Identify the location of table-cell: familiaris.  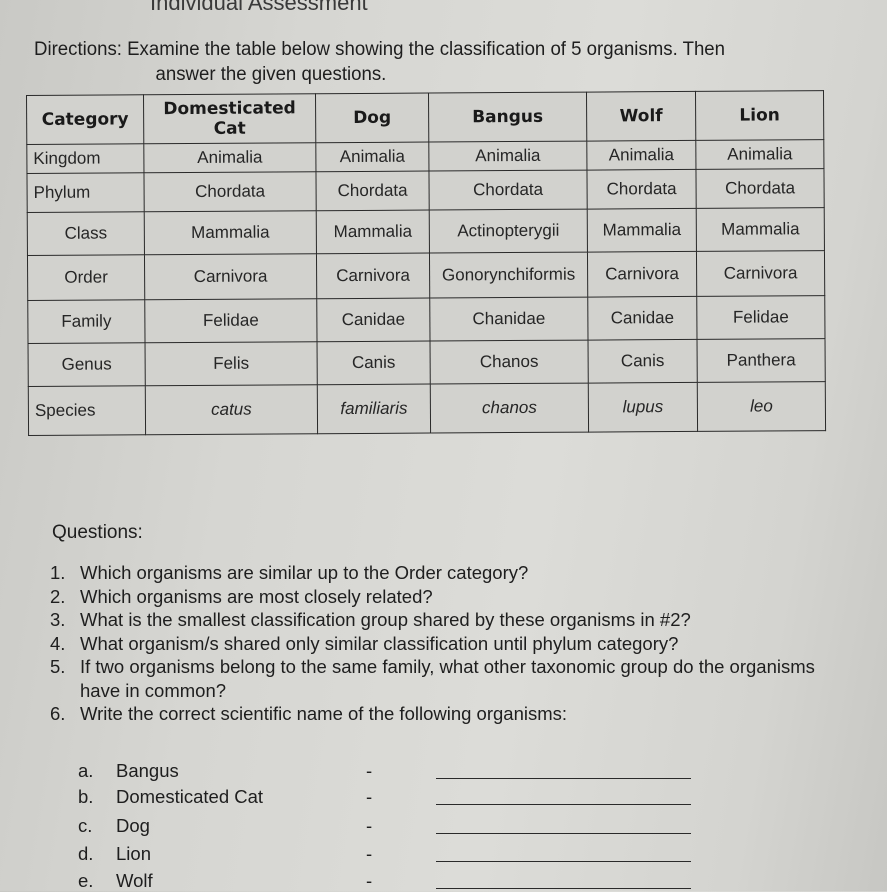
(374, 409).